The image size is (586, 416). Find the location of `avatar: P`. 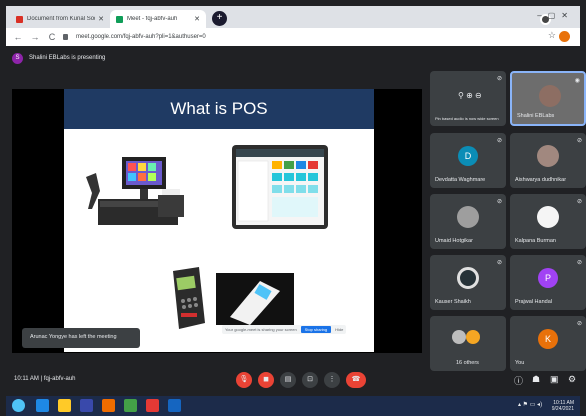

avatar: P is located at coordinates (548, 278).